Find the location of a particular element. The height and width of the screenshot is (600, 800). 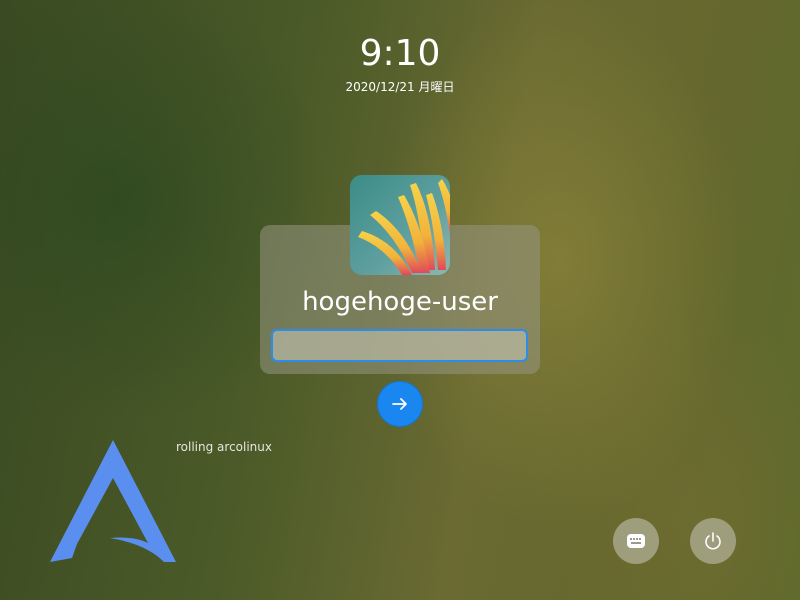

distro-label: rolling arcolinux is located at coordinates (224, 447).